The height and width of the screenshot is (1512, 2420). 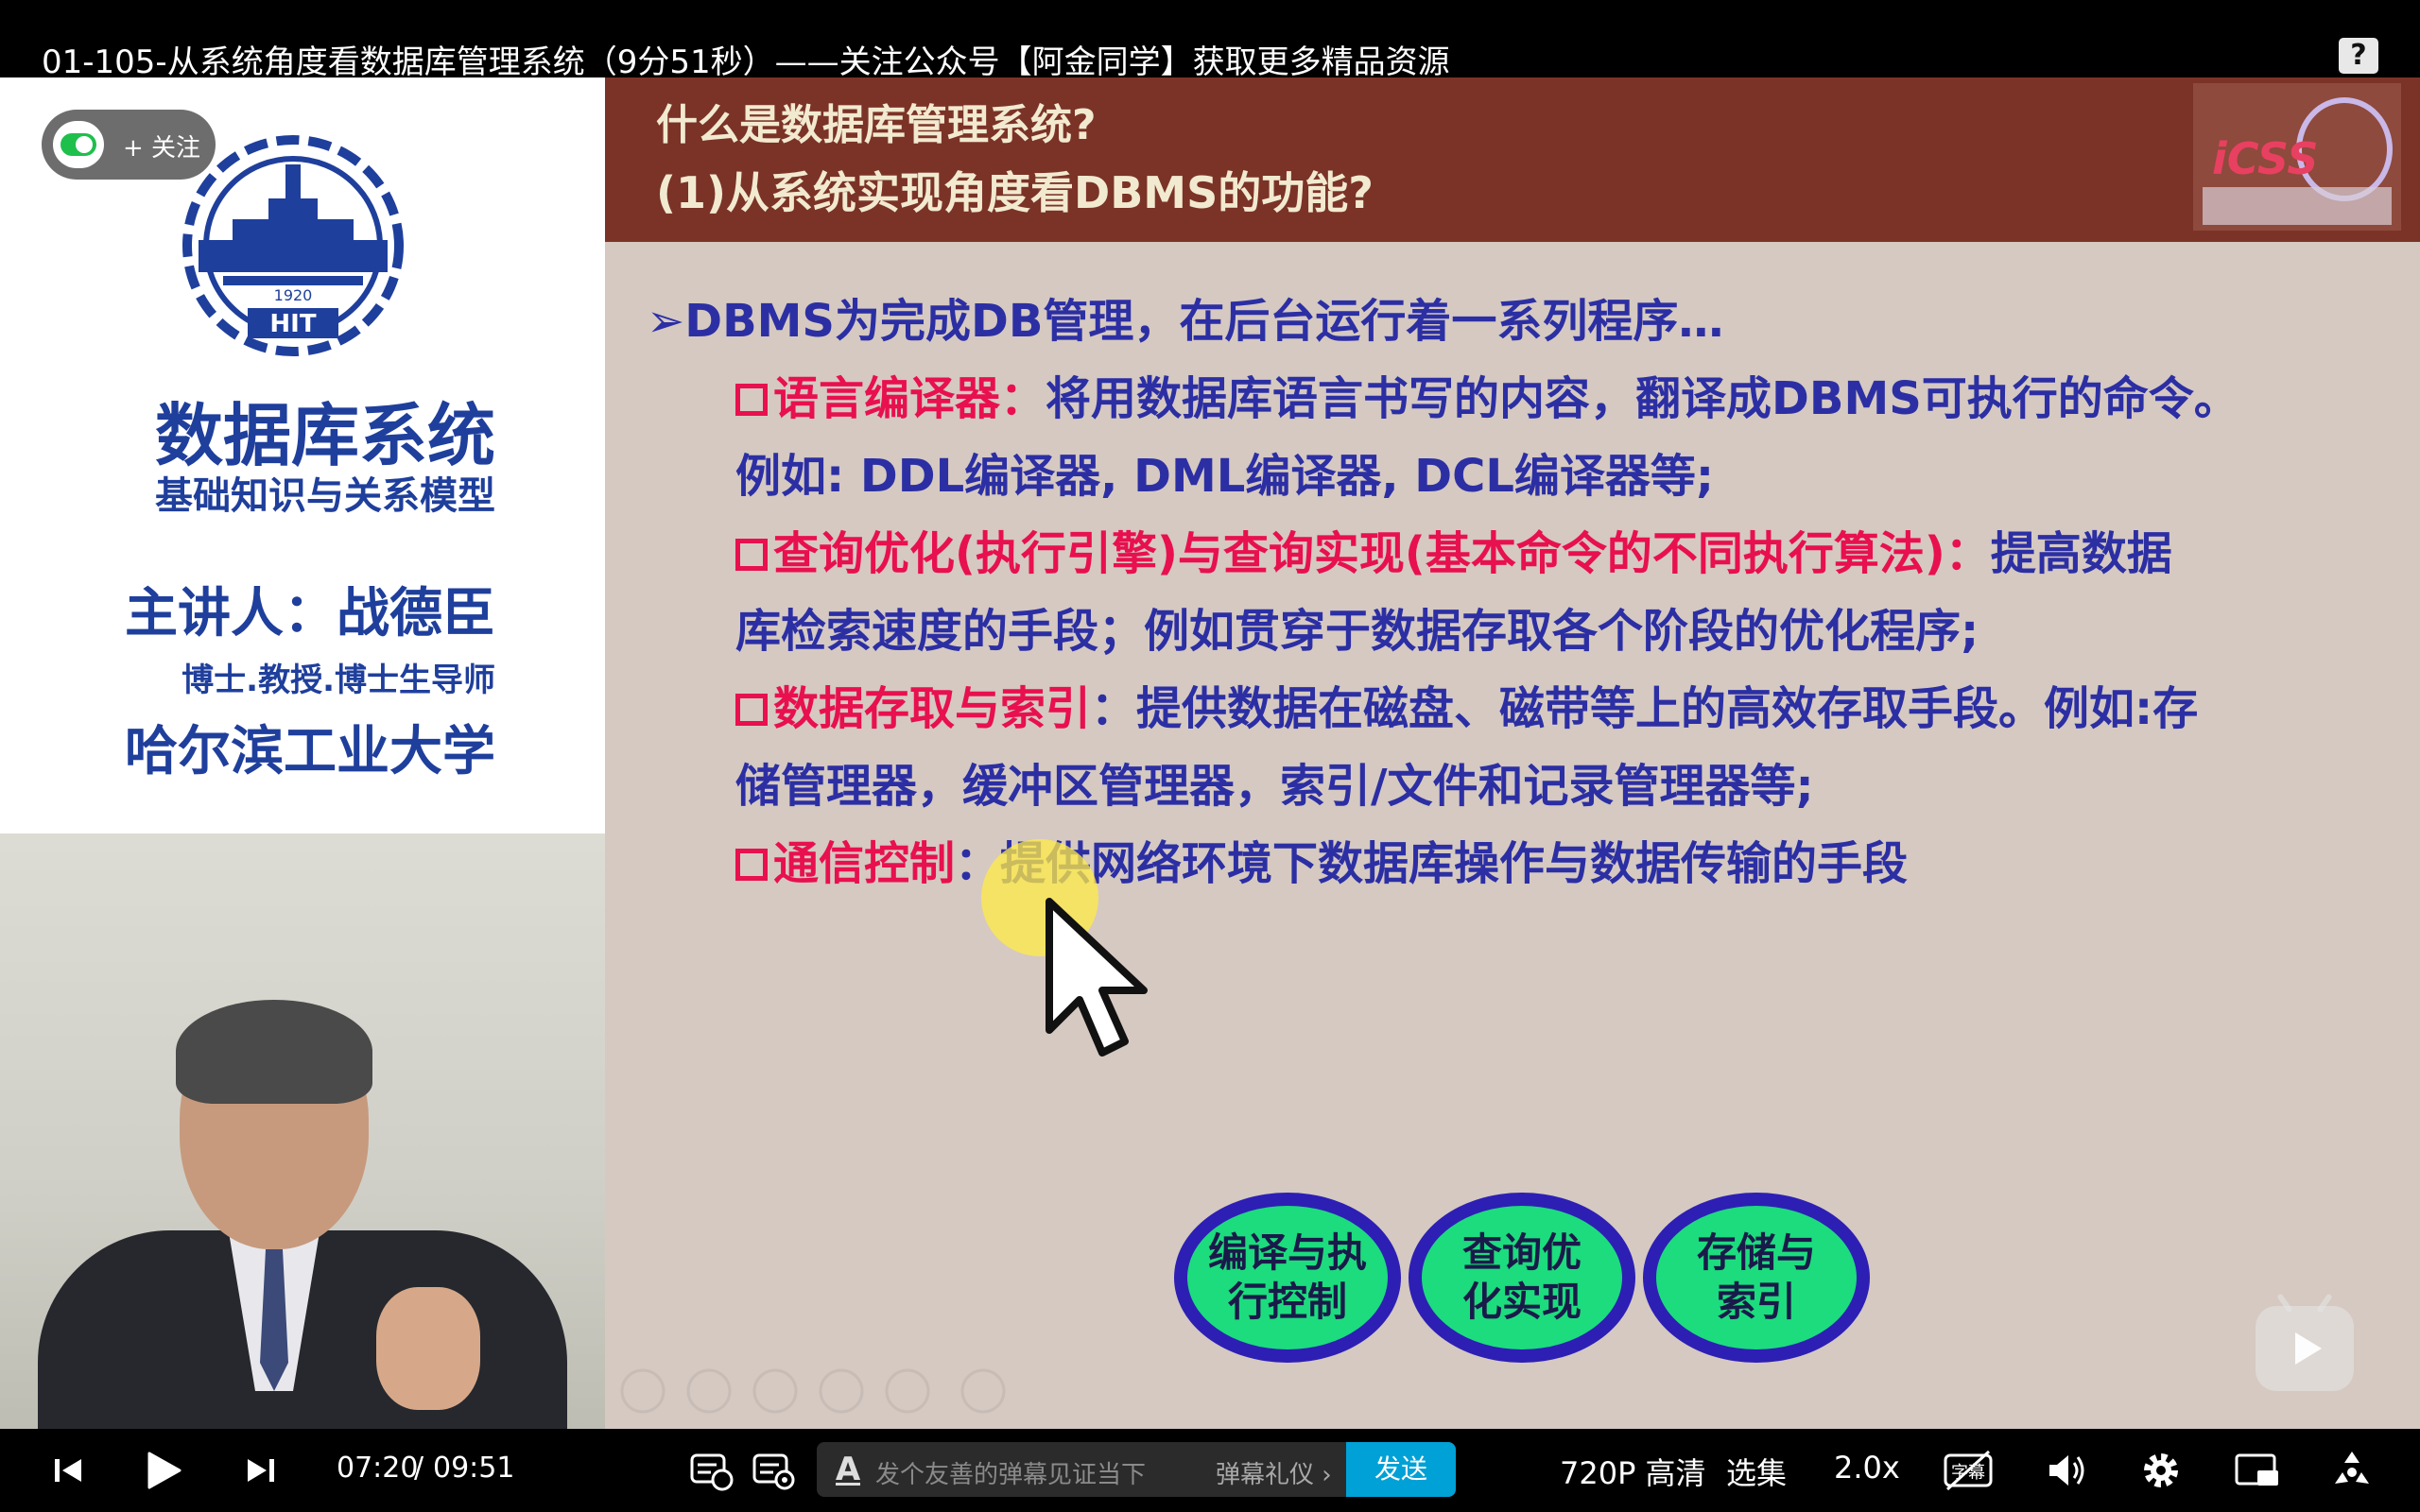 I want to click on logo-text: HIT, so click(x=293, y=324).